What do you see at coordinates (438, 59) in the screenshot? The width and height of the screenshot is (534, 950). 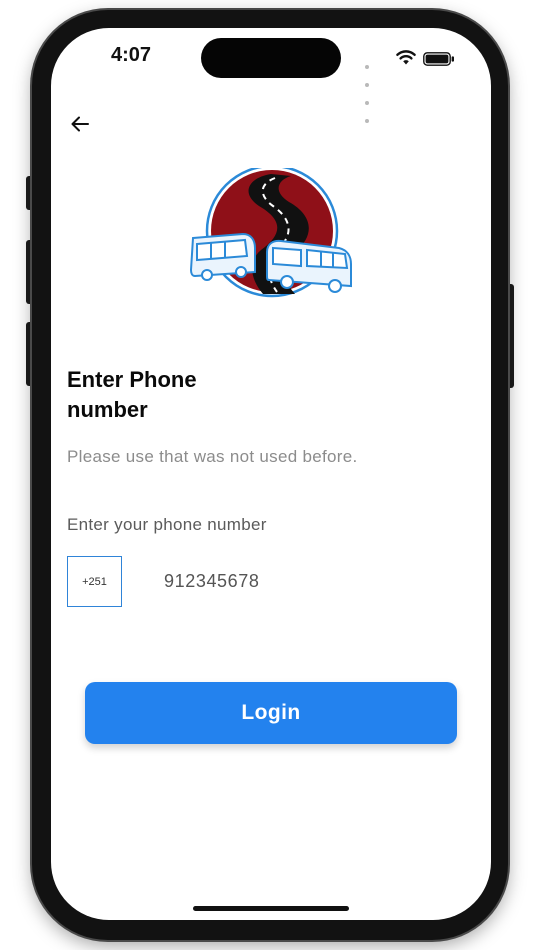 I see `battery-icon` at bounding box center [438, 59].